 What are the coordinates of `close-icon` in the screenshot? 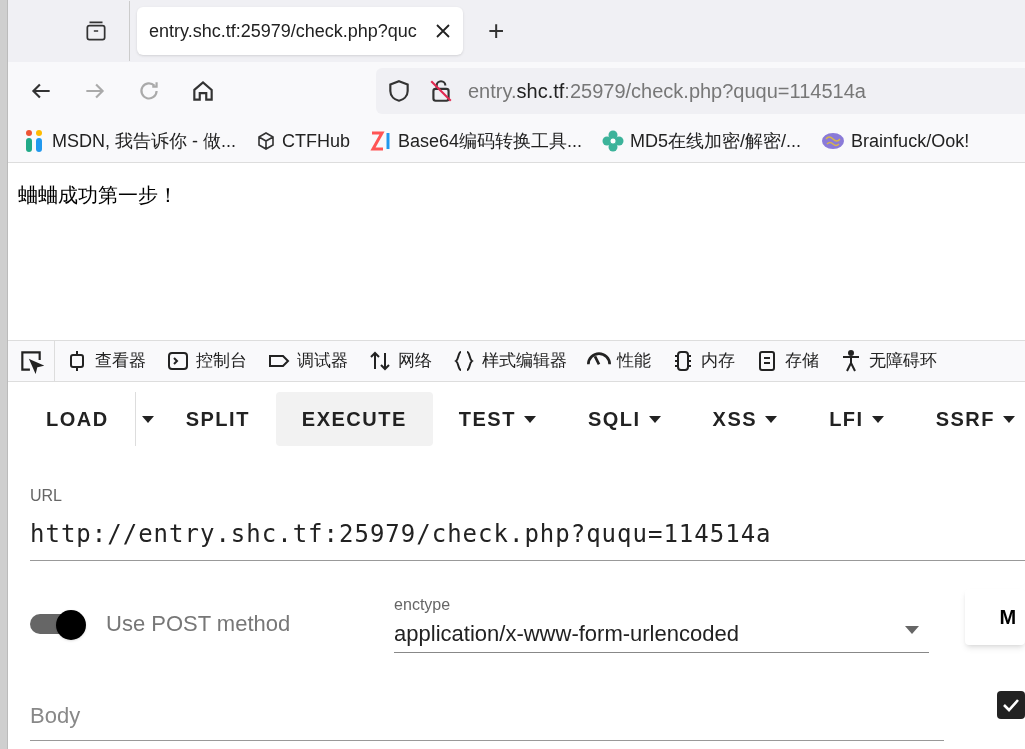 It's located at (443, 31).